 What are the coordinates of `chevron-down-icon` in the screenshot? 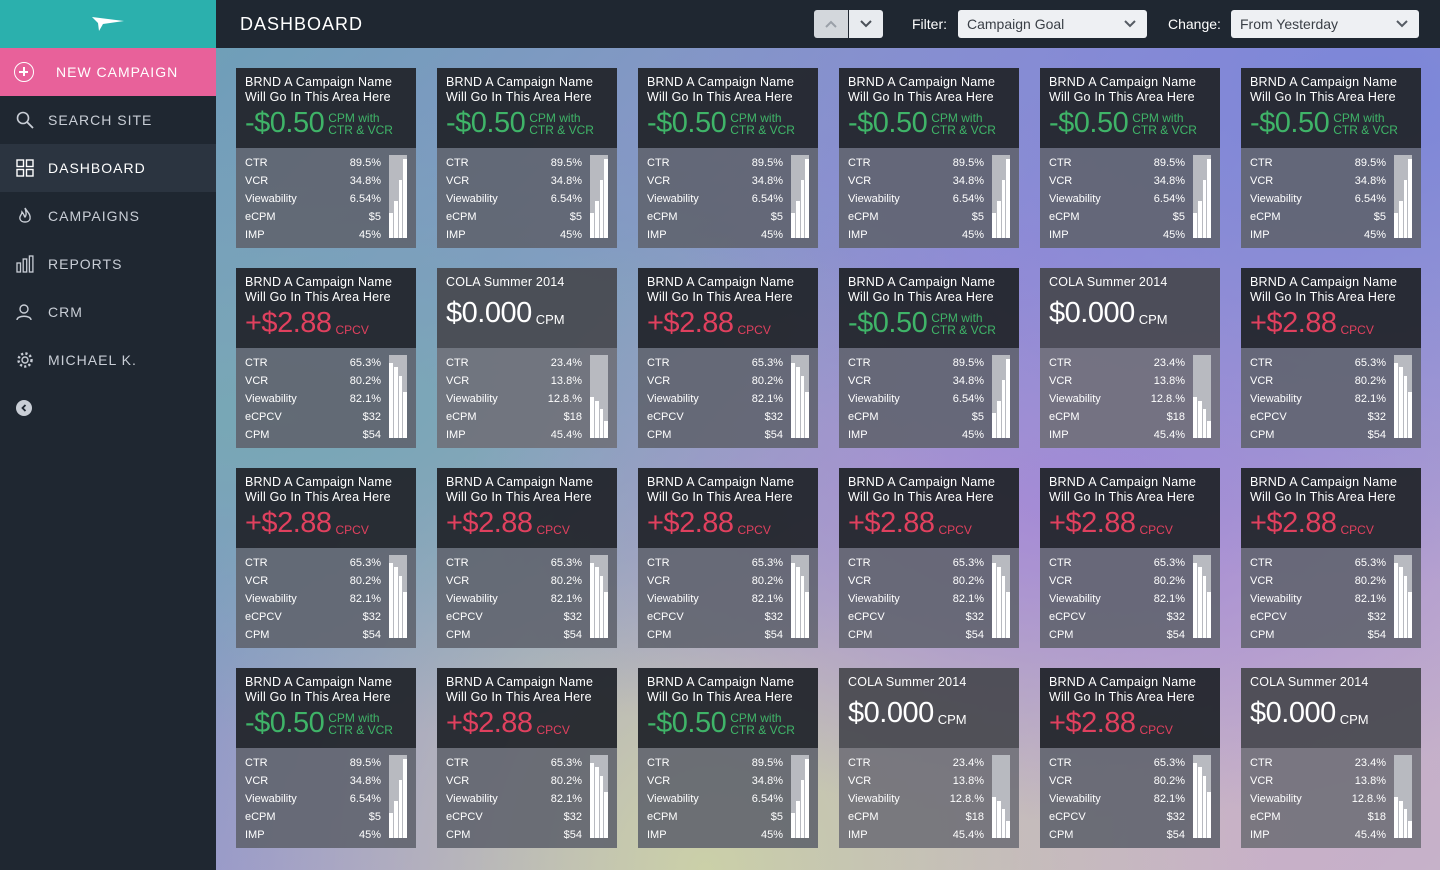 It's located at (866, 24).